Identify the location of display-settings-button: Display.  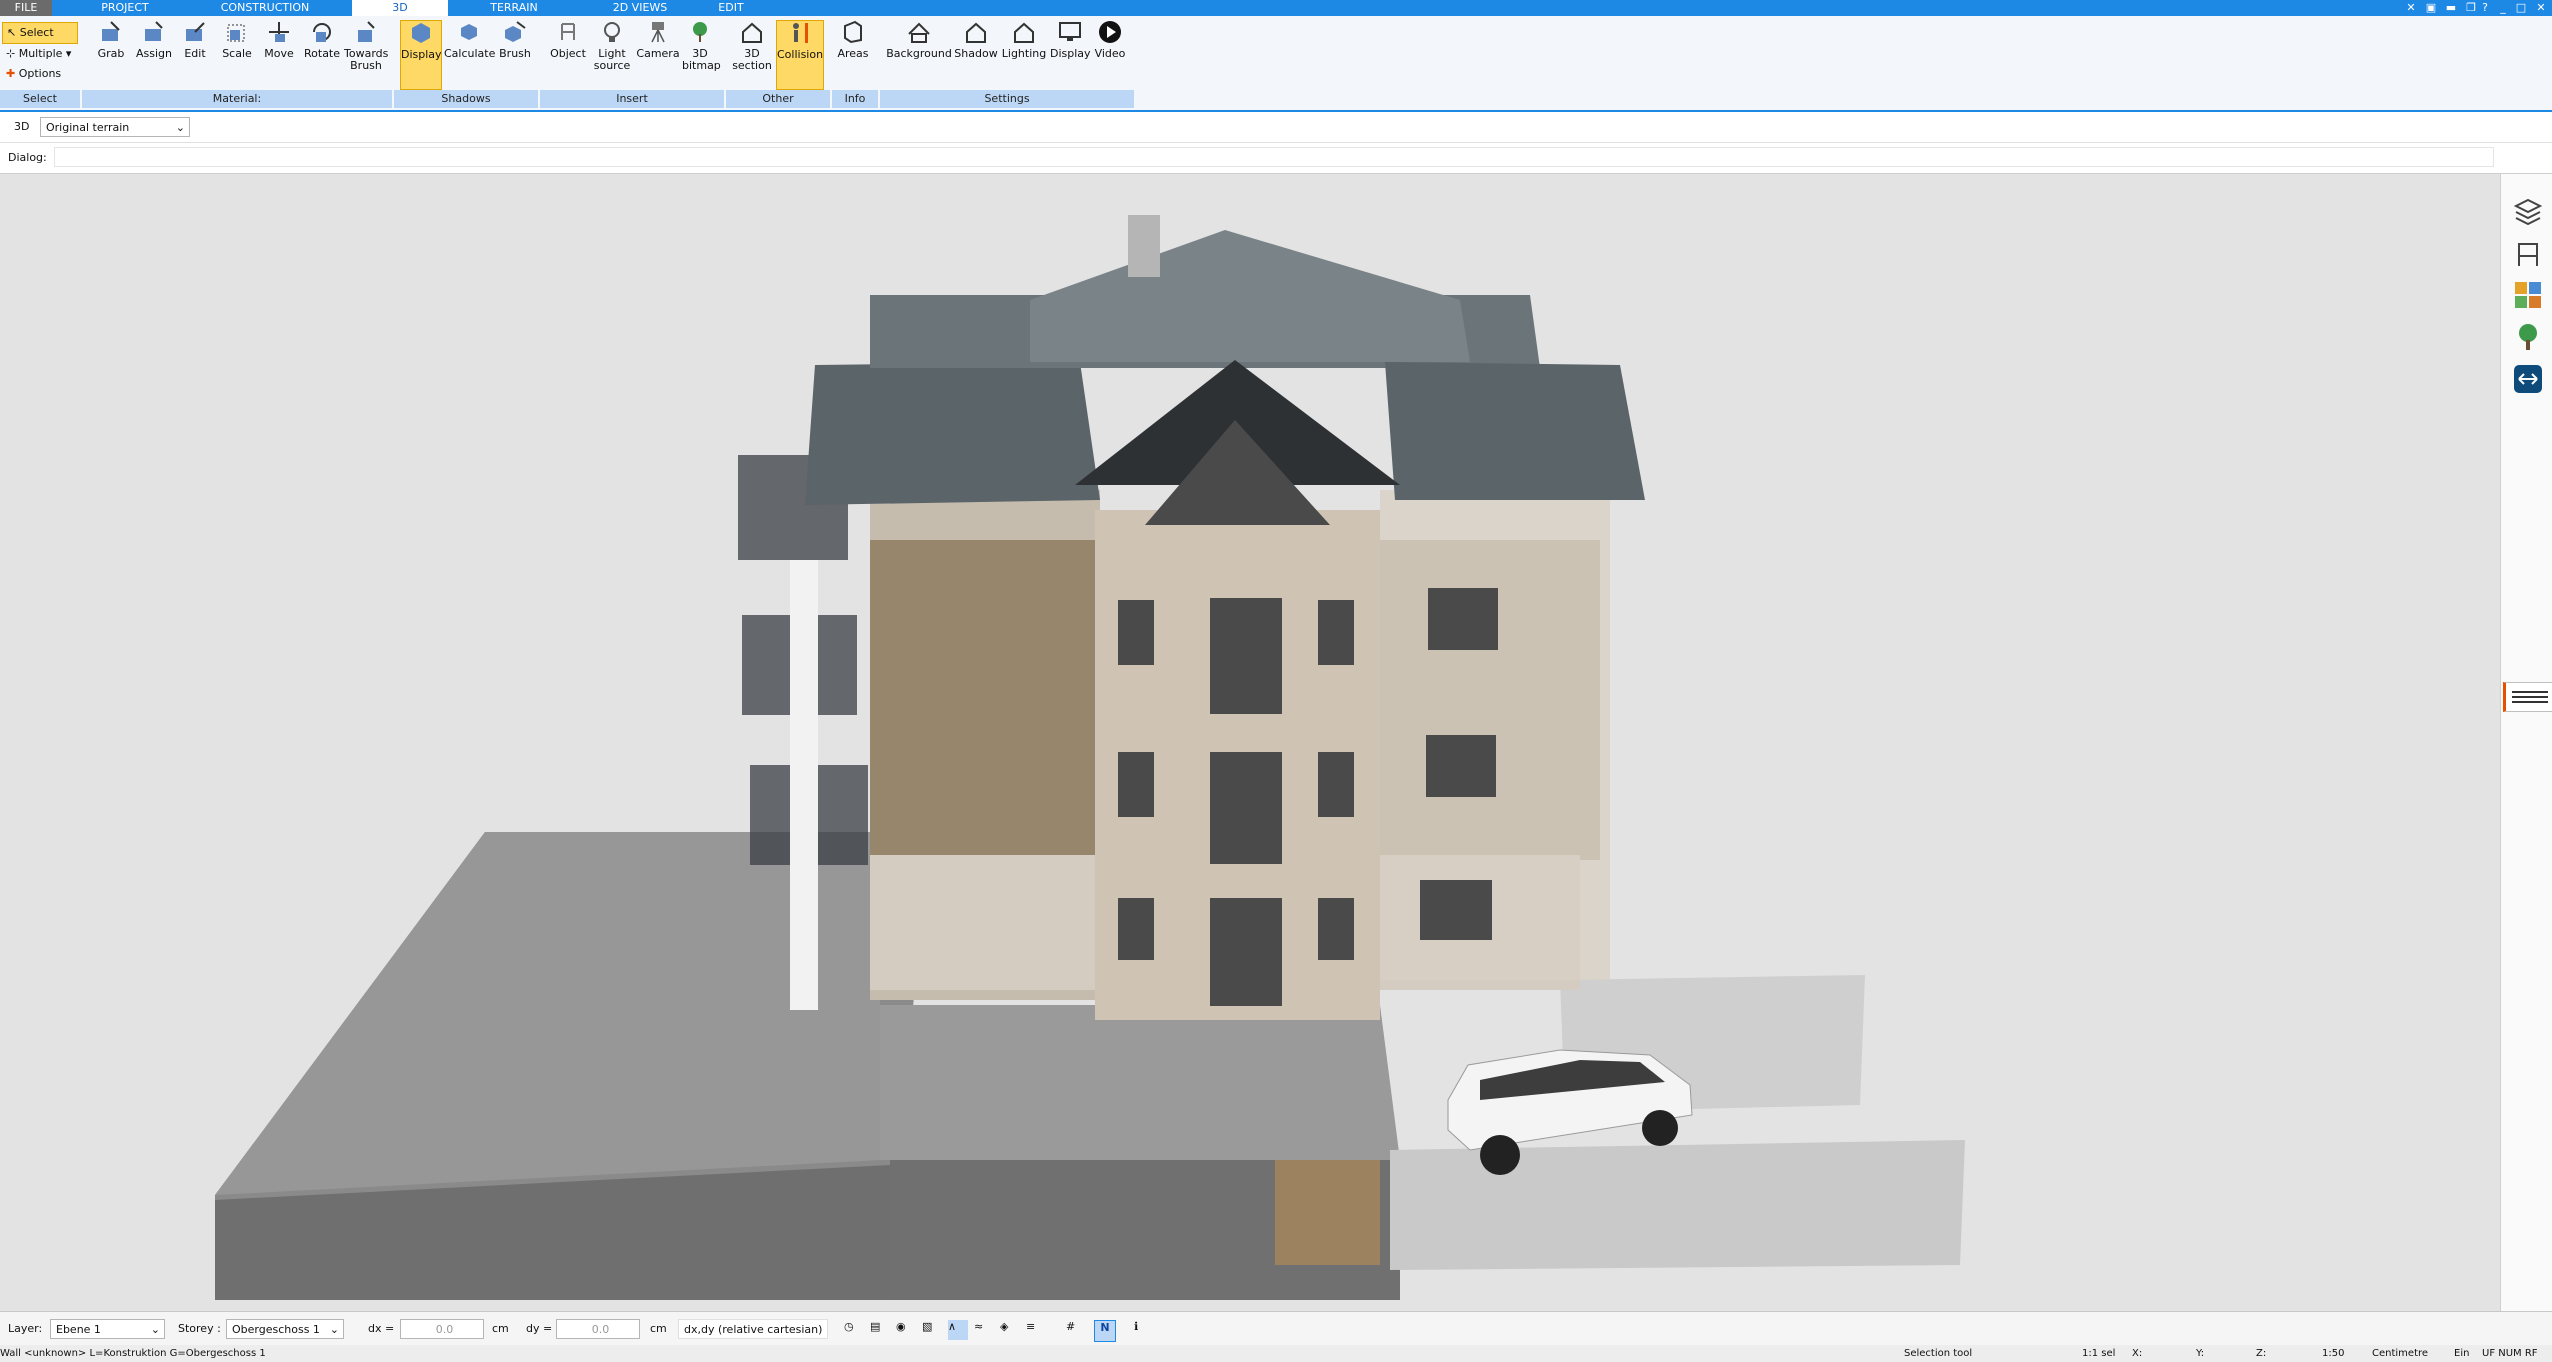
(1070, 40).